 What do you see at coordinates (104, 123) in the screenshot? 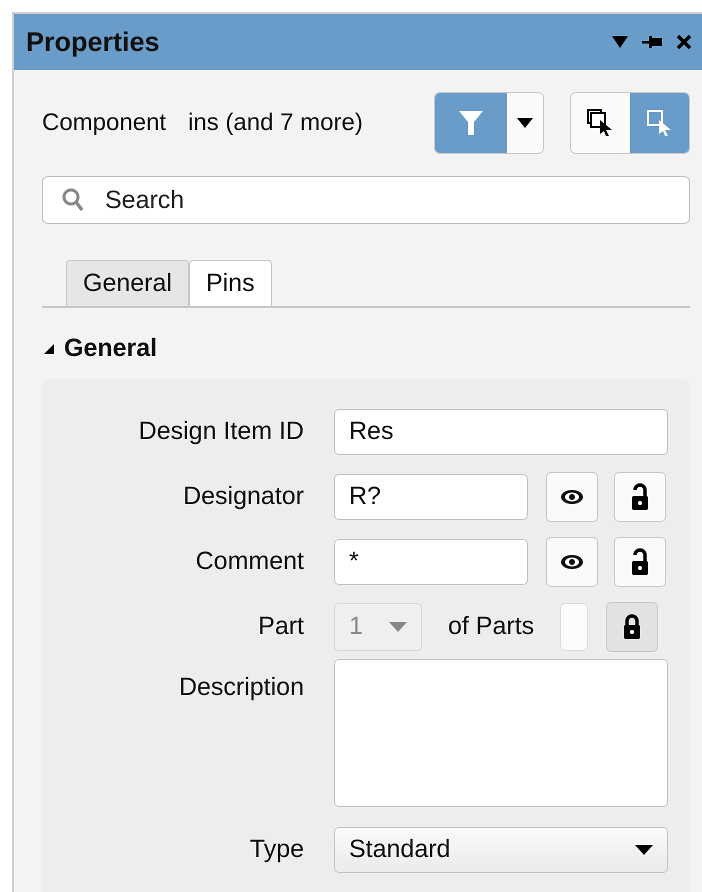
I see `filter-label: Component` at bounding box center [104, 123].